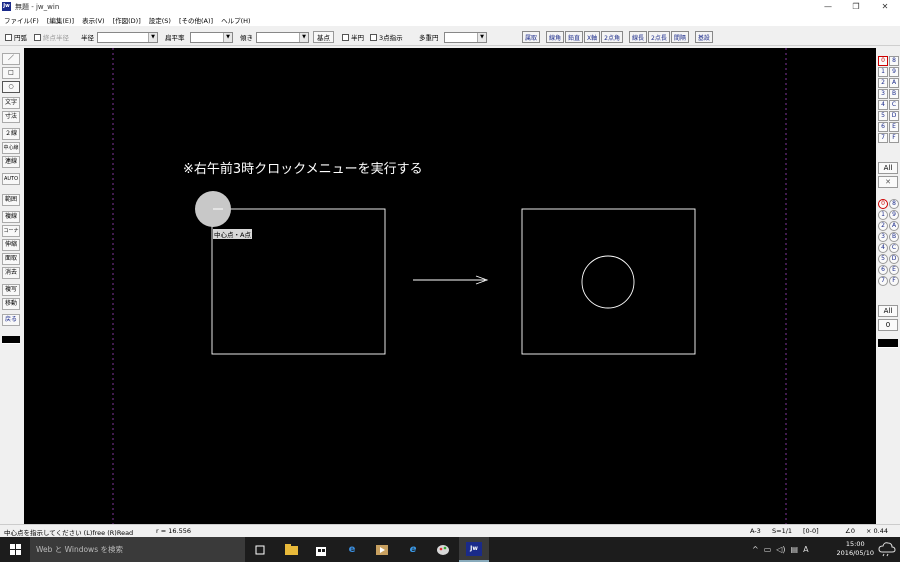 The image size is (900, 562). Describe the element at coordinates (15, 549) in the screenshot. I see `start-button` at that location.